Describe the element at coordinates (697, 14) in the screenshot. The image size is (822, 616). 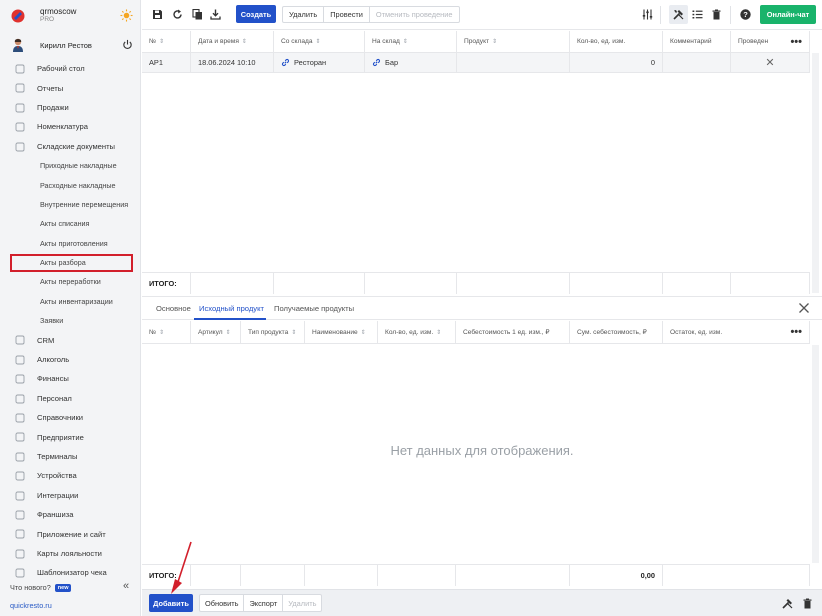
I see `list-view-icon` at that location.